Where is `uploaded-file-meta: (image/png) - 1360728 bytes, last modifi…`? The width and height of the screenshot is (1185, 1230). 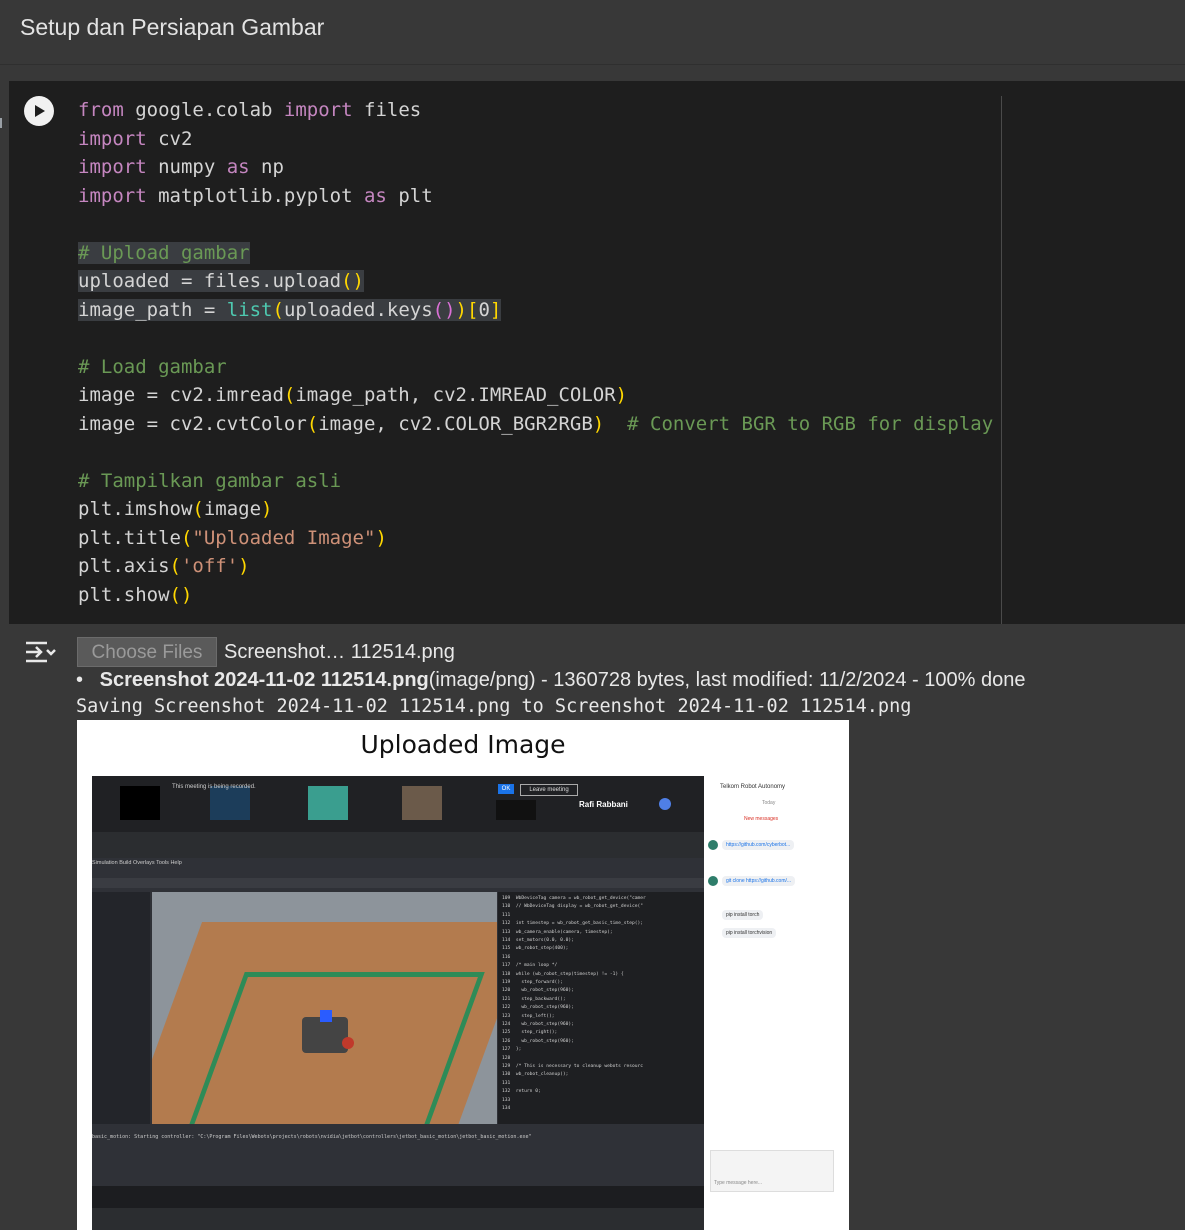 uploaded-file-meta: (image/png) - 1360728 bytes, last modifi… is located at coordinates (727, 680).